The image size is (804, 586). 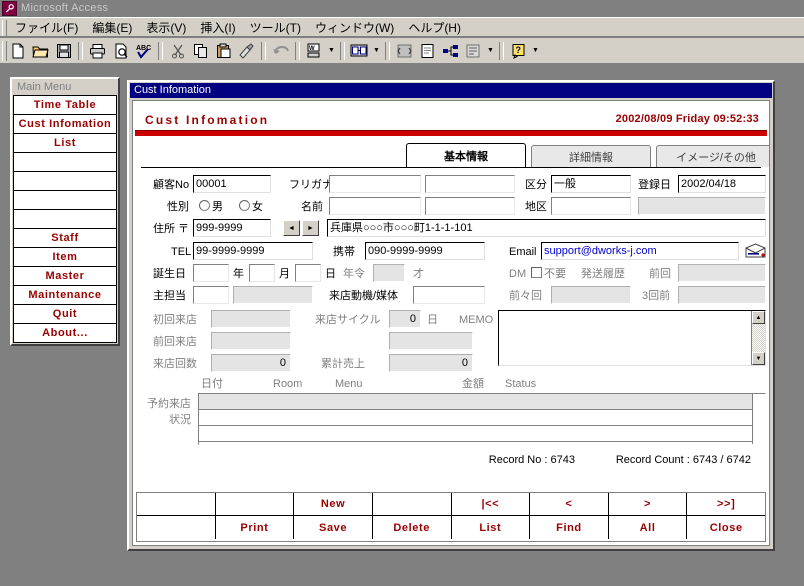 I want to click on main-menu-item-quit: Quit, so click(x=65, y=313).